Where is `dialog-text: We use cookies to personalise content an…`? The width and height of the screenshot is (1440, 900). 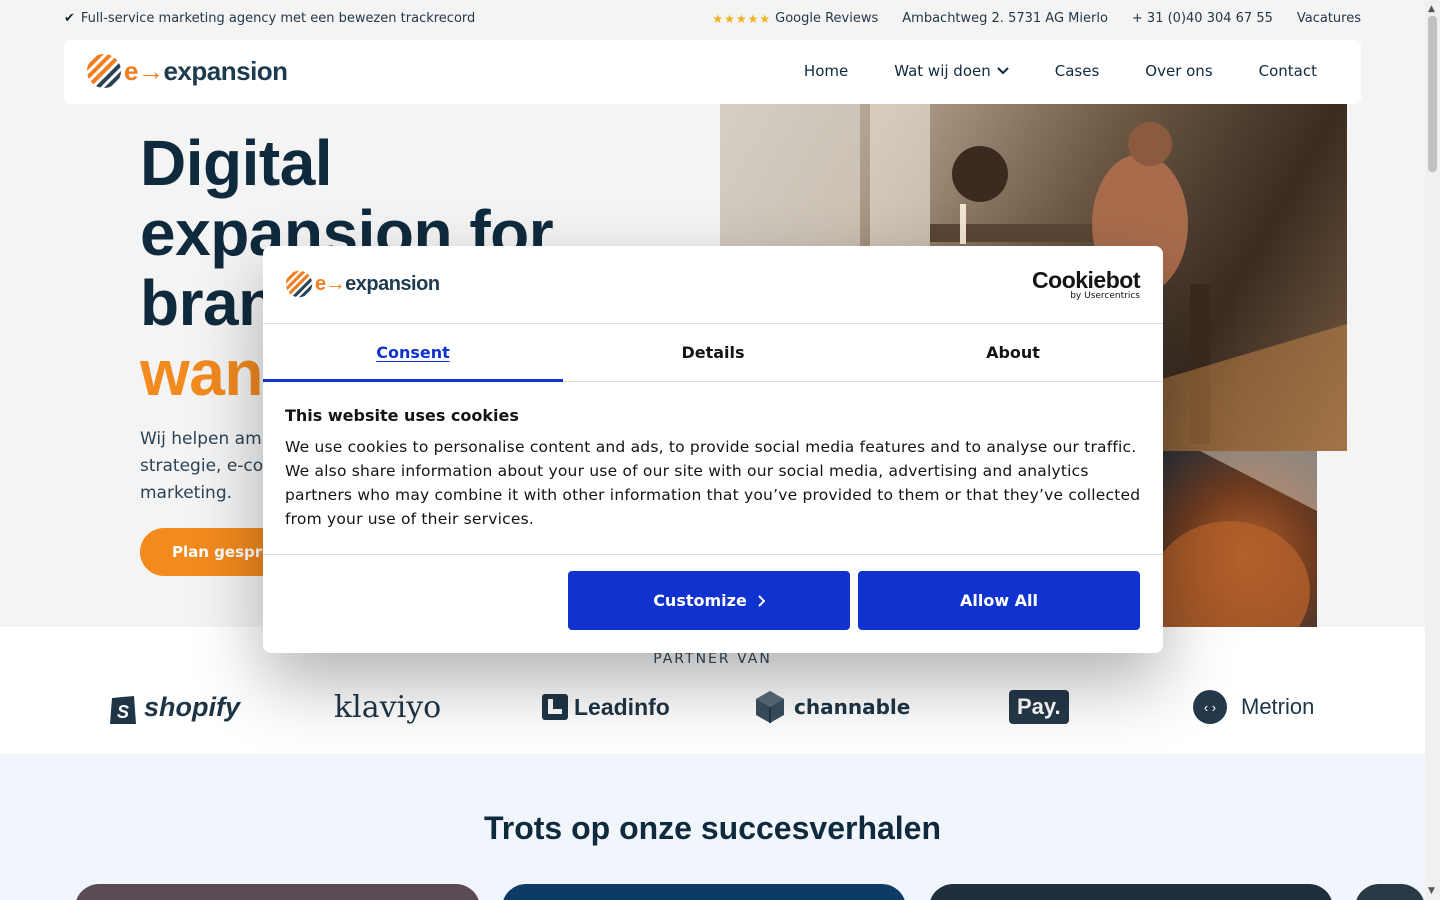
dialog-text: We use cookies to personalise content an… is located at coordinates (713, 483).